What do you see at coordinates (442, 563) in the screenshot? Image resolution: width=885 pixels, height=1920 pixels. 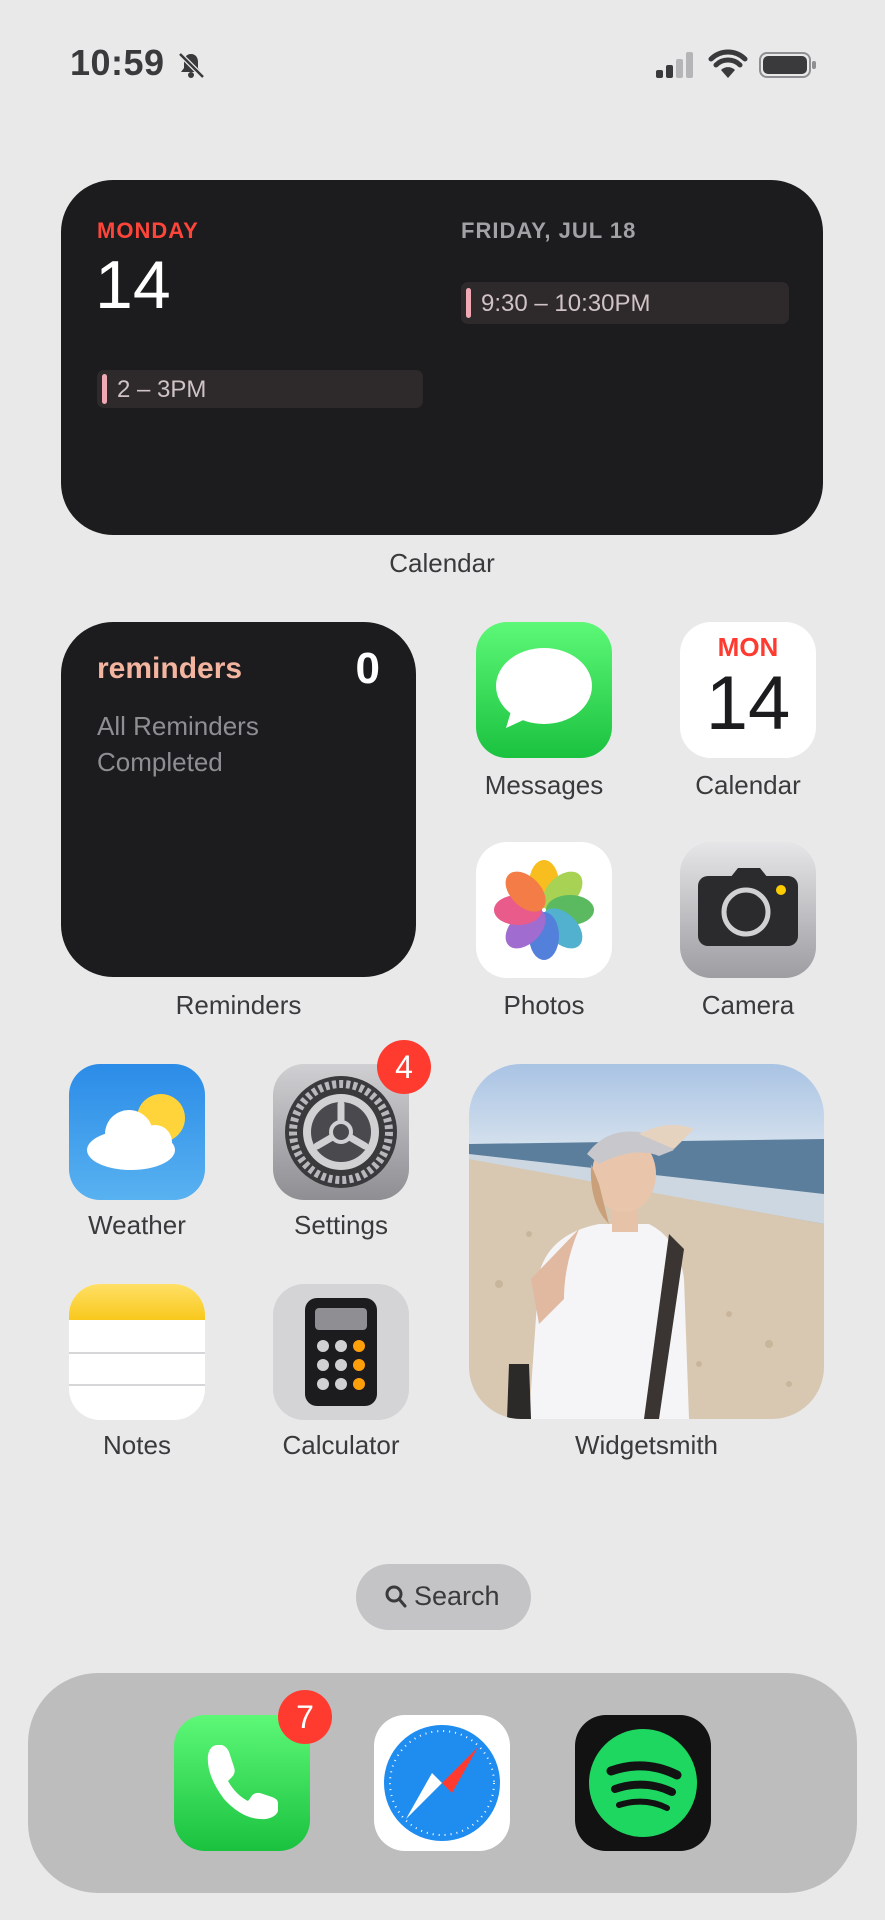 I see `calendar-widget-label: Calendar` at bounding box center [442, 563].